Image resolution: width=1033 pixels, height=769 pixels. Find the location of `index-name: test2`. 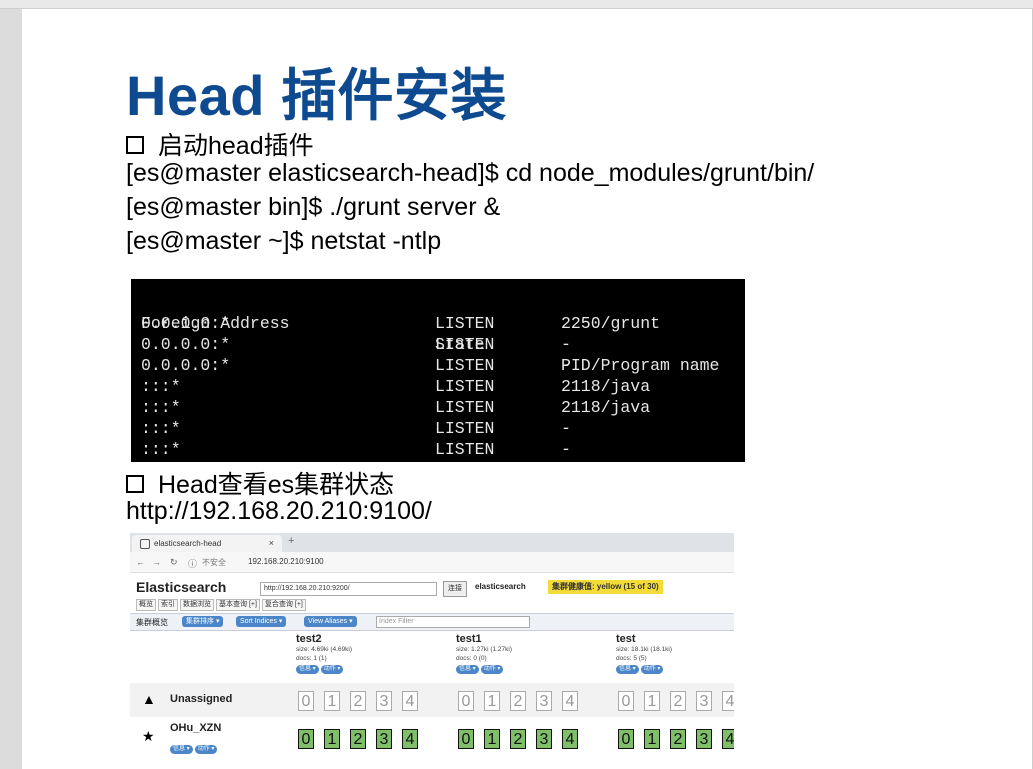

index-name: test2 is located at coordinates (309, 639).